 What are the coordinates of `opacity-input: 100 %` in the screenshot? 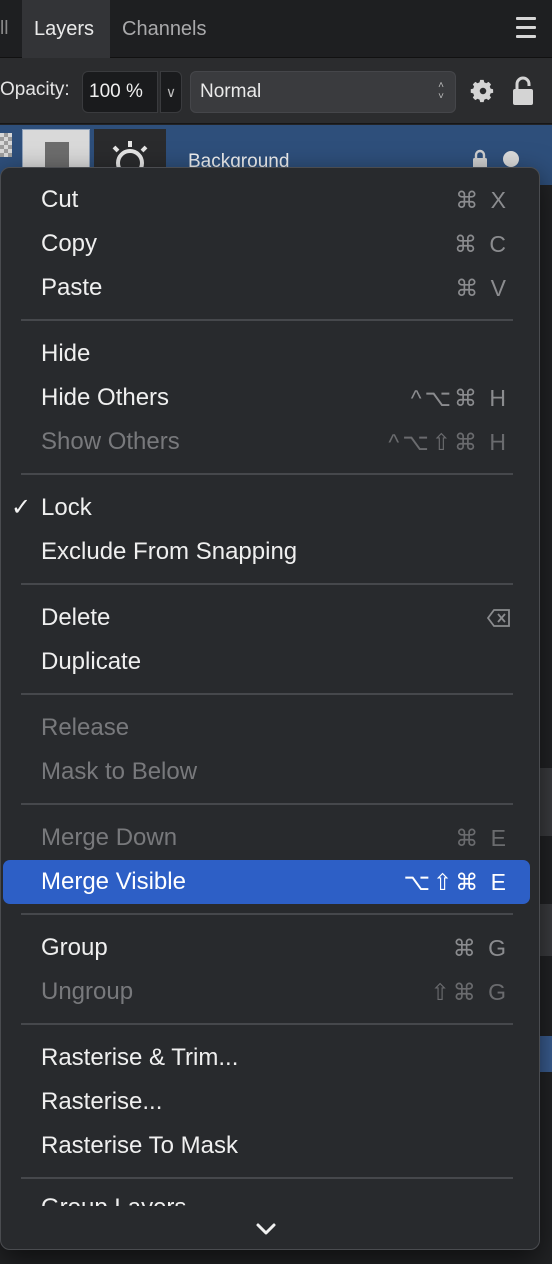 It's located at (120, 92).